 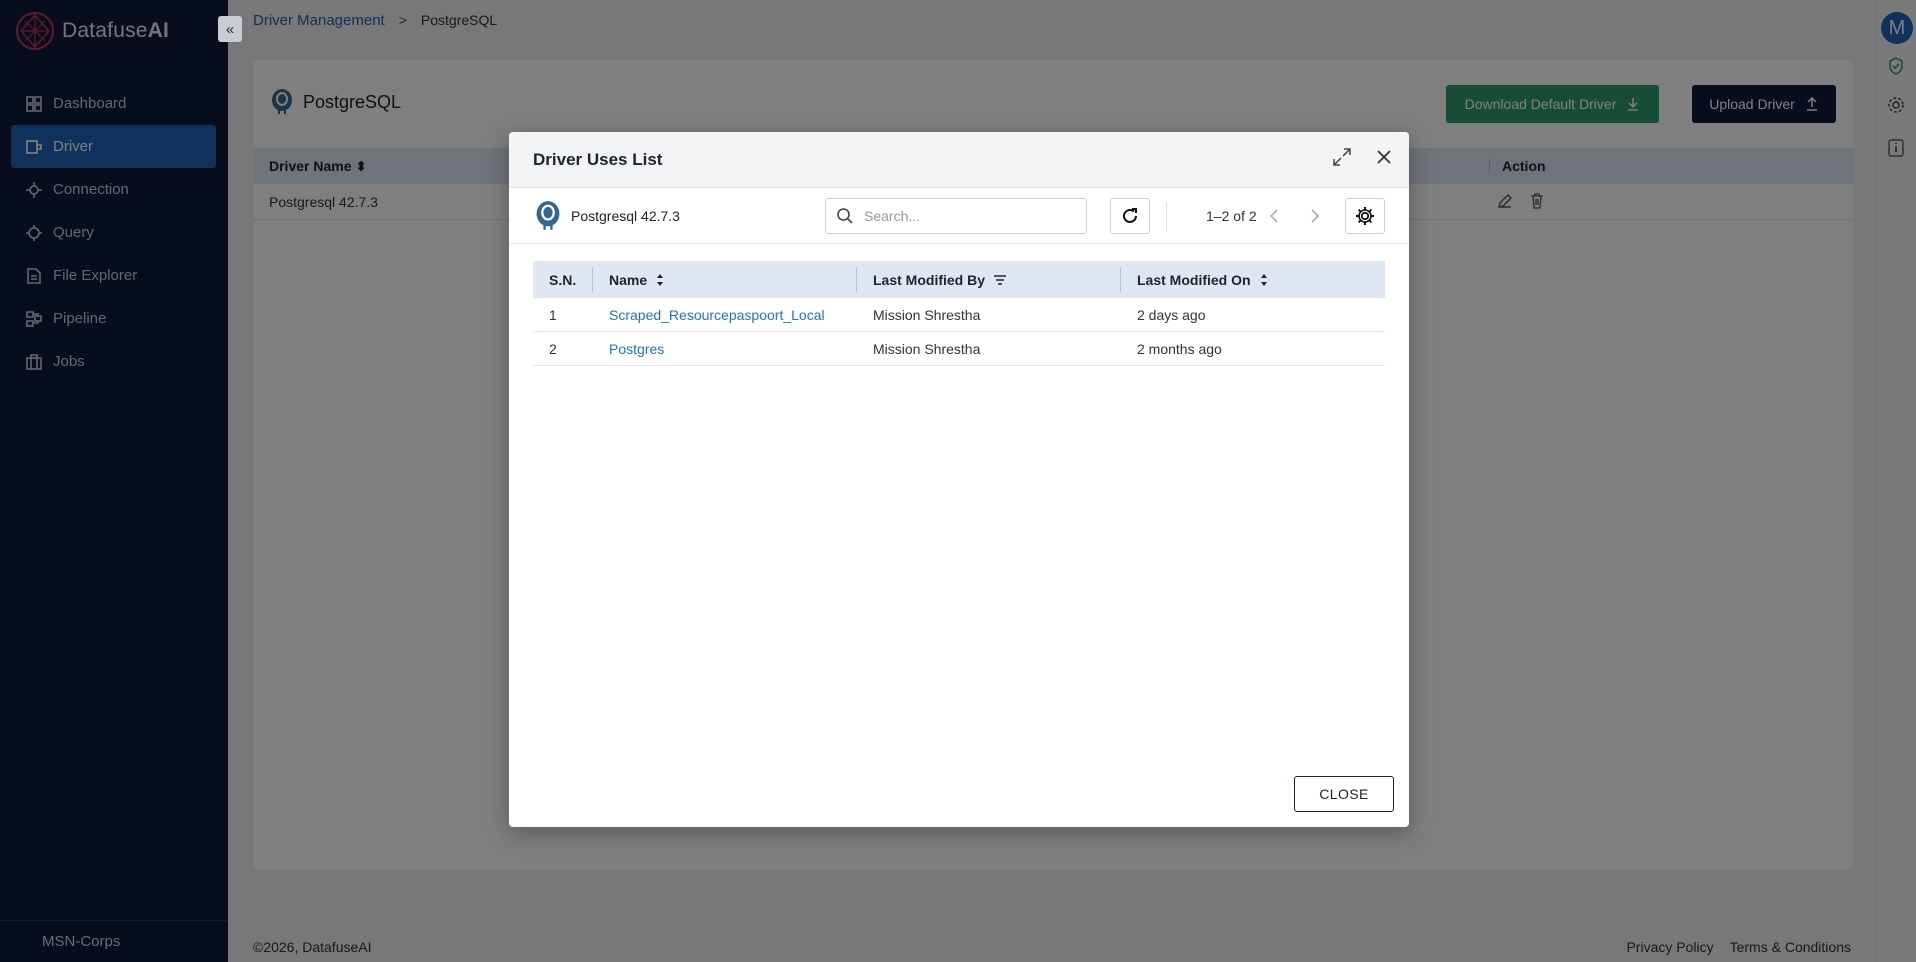 I want to click on sn-cell: 2, so click(x=553, y=348).